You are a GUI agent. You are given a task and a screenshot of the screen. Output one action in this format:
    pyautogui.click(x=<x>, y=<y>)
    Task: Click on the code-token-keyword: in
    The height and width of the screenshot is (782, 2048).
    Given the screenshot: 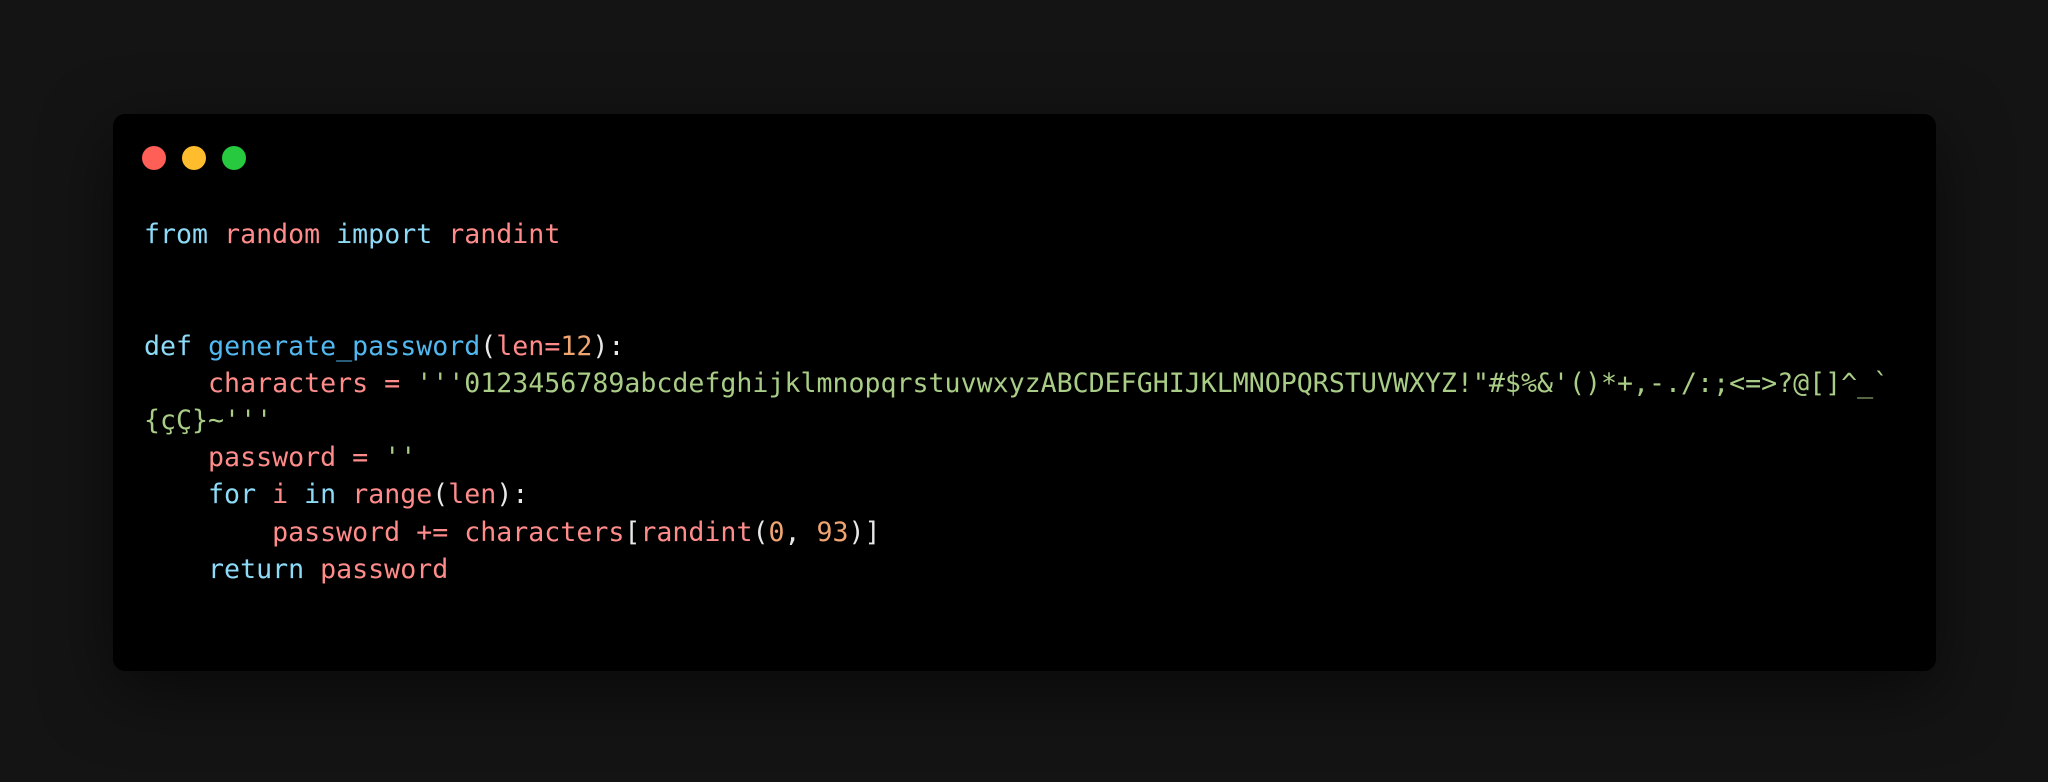 What is the action you would take?
    pyautogui.click(x=320, y=495)
    